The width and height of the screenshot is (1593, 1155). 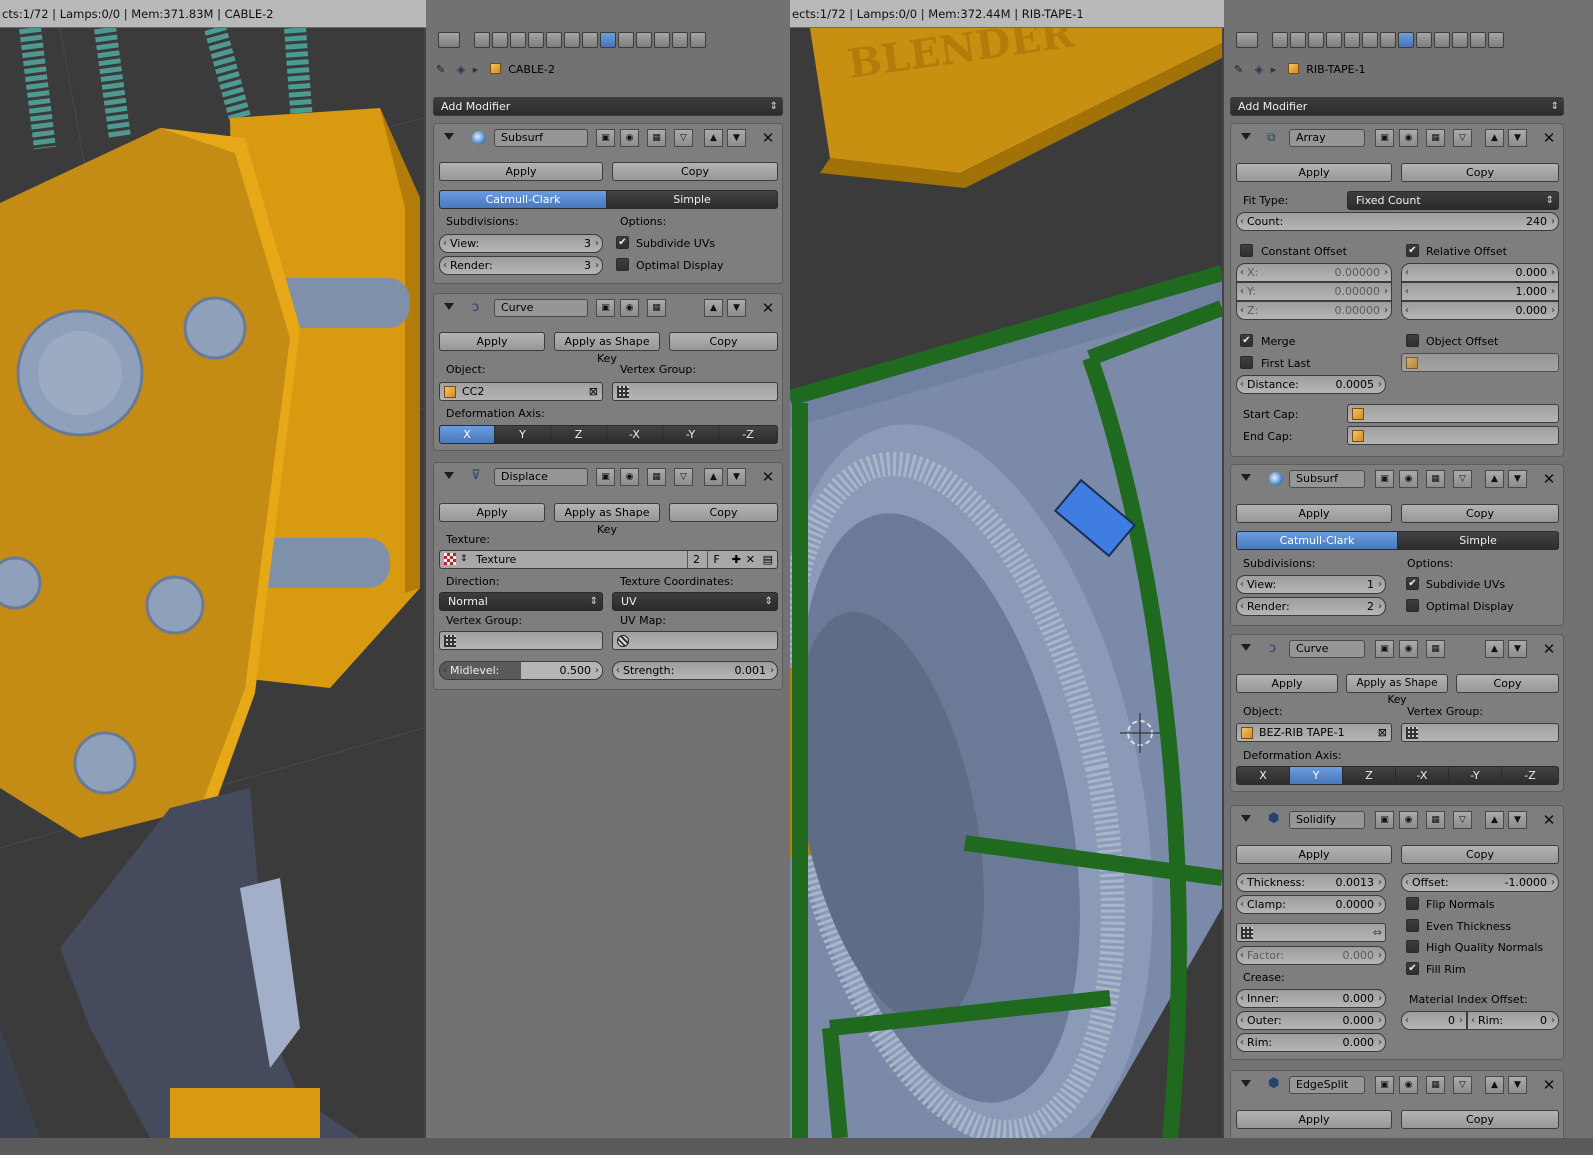 What do you see at coordinates (1480, 362) in the screenshot?
I see `offset-object-field` at bounding box center [1480, 362].